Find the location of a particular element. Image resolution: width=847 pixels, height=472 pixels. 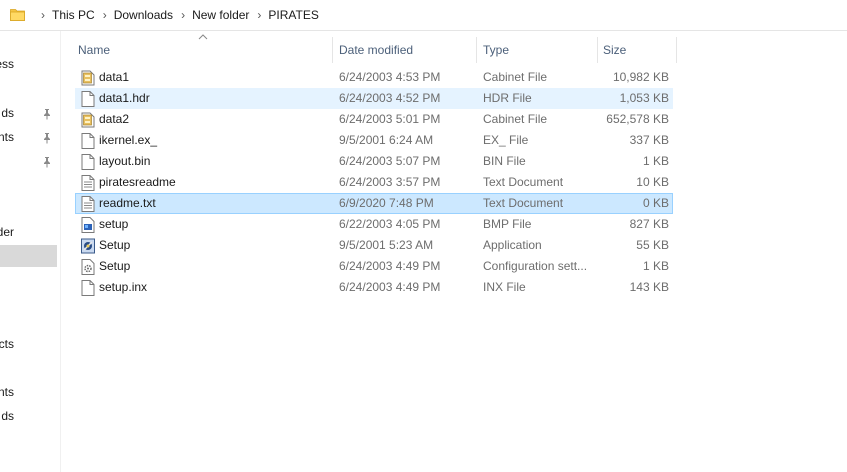

file-name: data1.hdr is located at coordinates (214, 98).